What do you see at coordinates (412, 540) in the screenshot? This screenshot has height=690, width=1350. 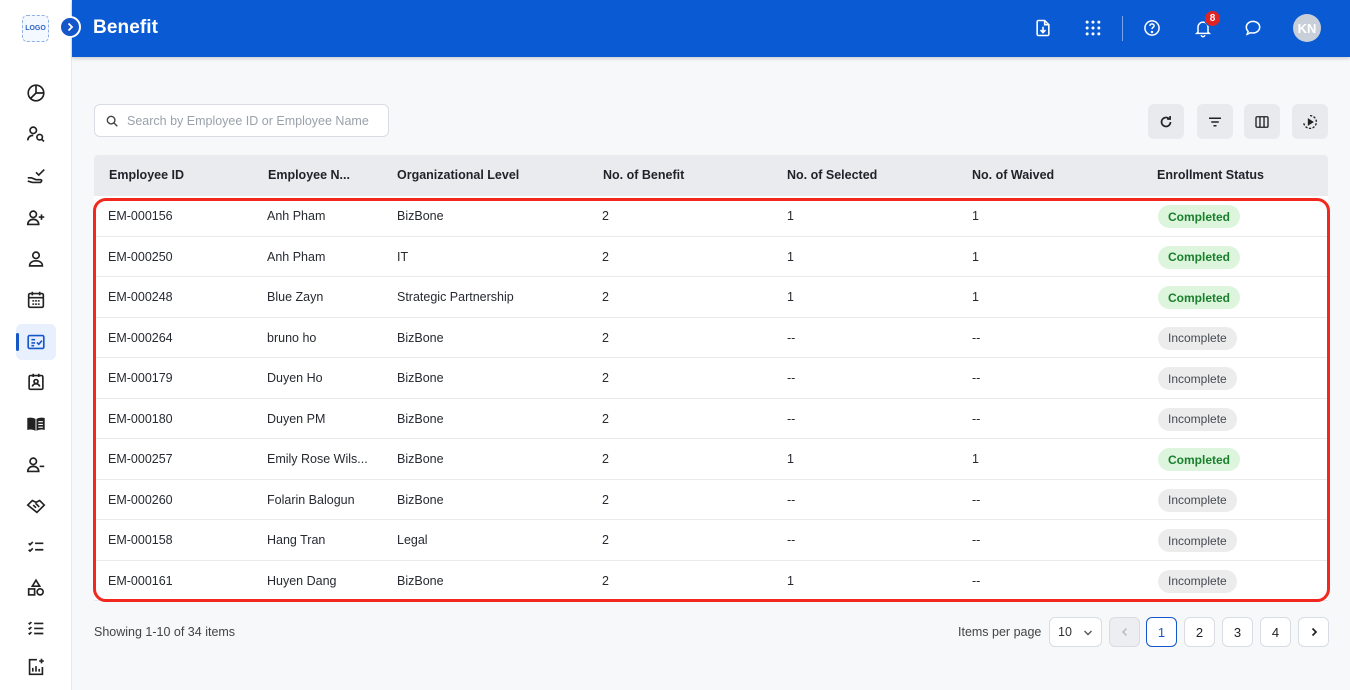 I see `cell-org-level: Legal` at bounding box center [412, 540].